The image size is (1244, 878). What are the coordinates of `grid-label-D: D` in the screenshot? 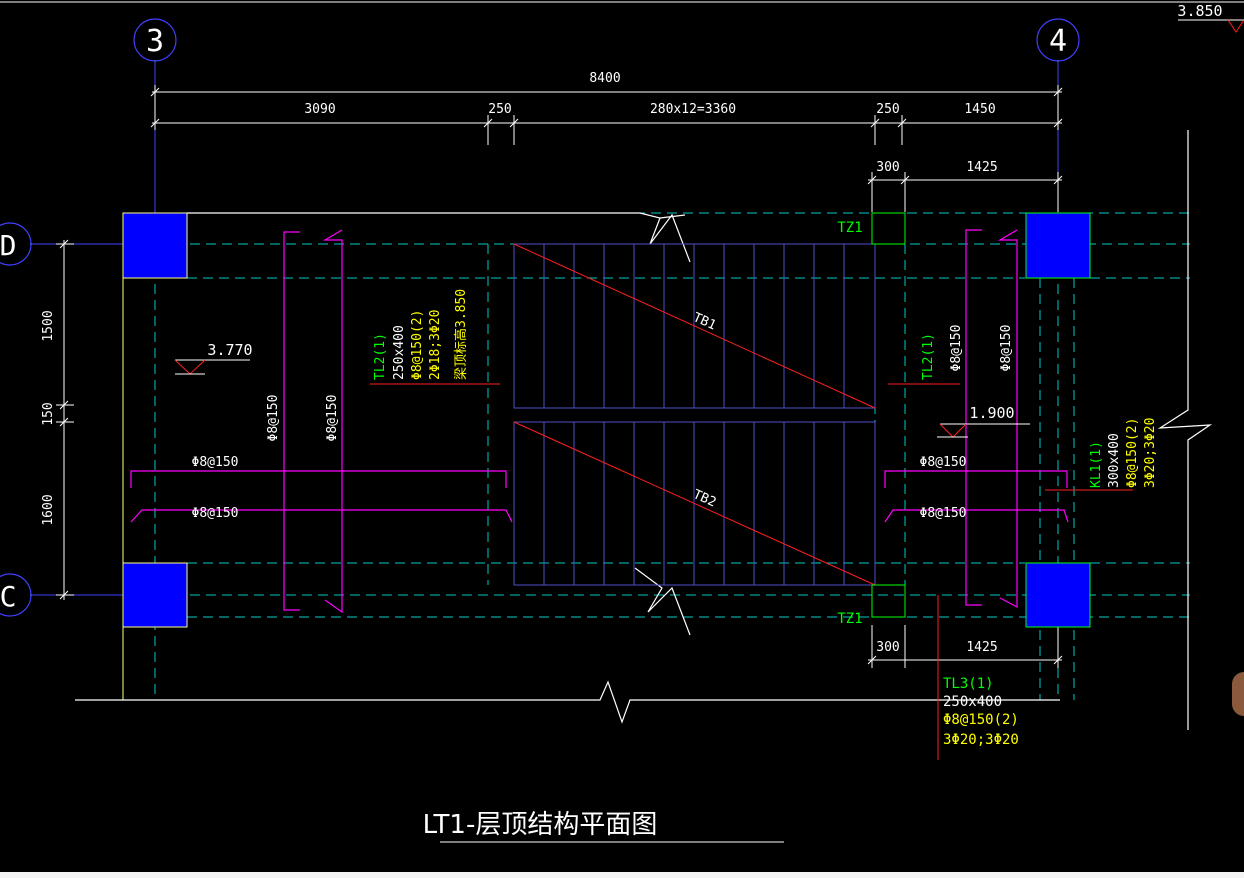 It's located at (8, 245).